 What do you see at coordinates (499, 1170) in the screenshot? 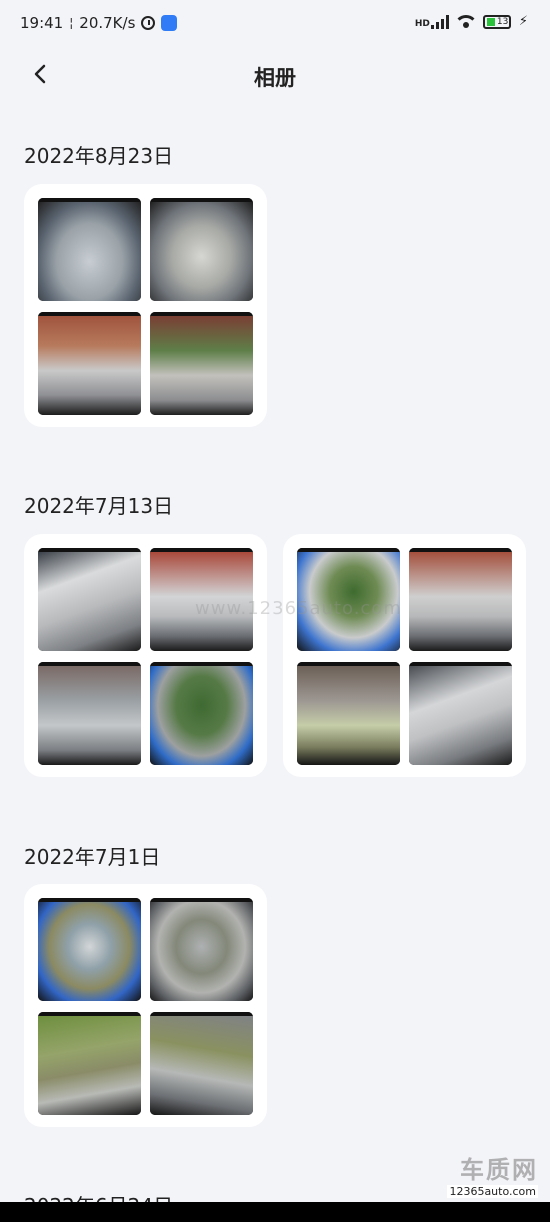
I see `brand-name: 车质网` at bounding box center [499, 1170].